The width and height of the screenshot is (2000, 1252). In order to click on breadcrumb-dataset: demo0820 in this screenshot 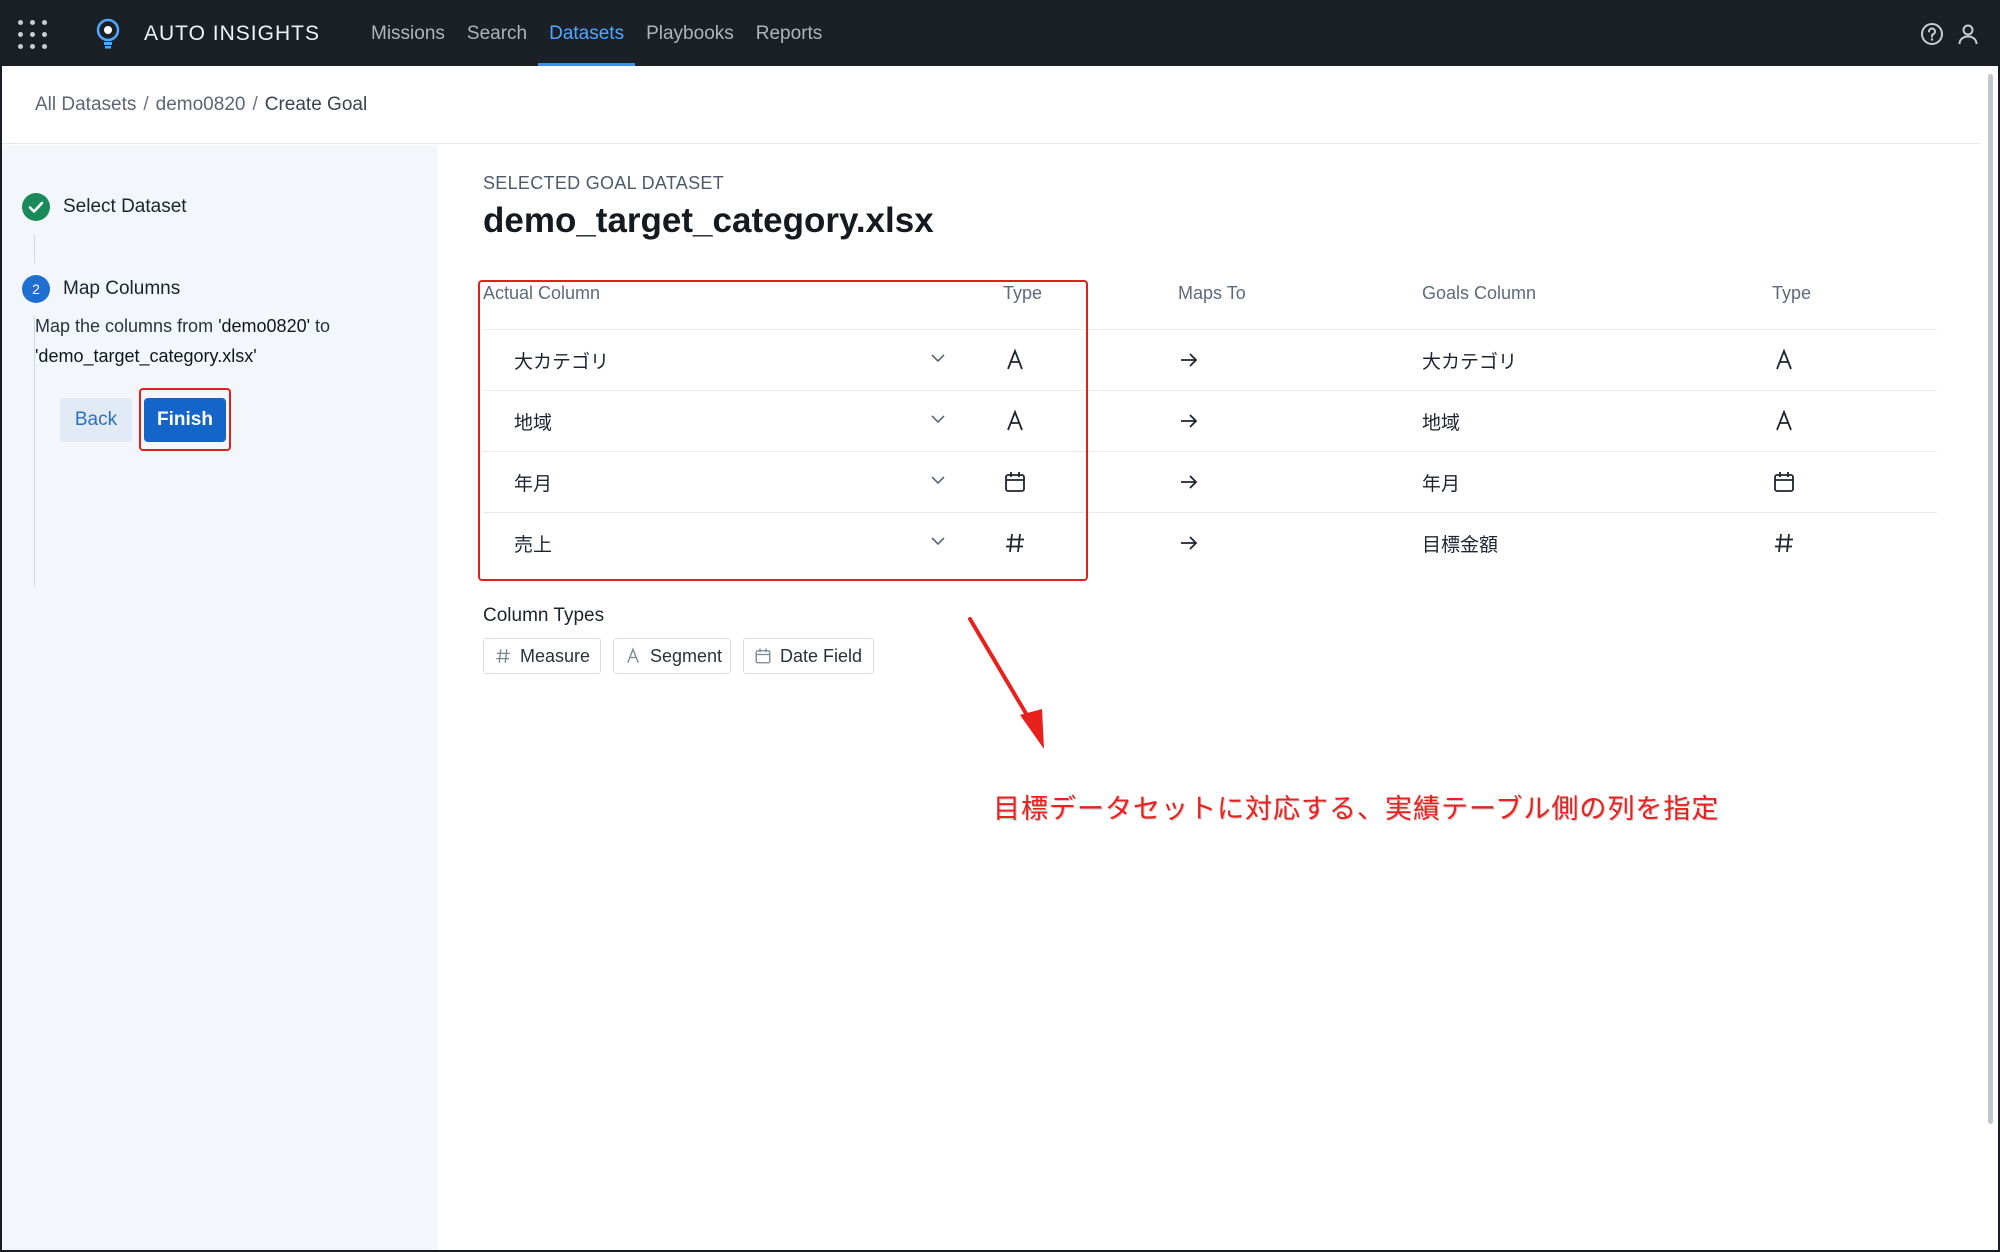, I will do `click(201, 104)`.